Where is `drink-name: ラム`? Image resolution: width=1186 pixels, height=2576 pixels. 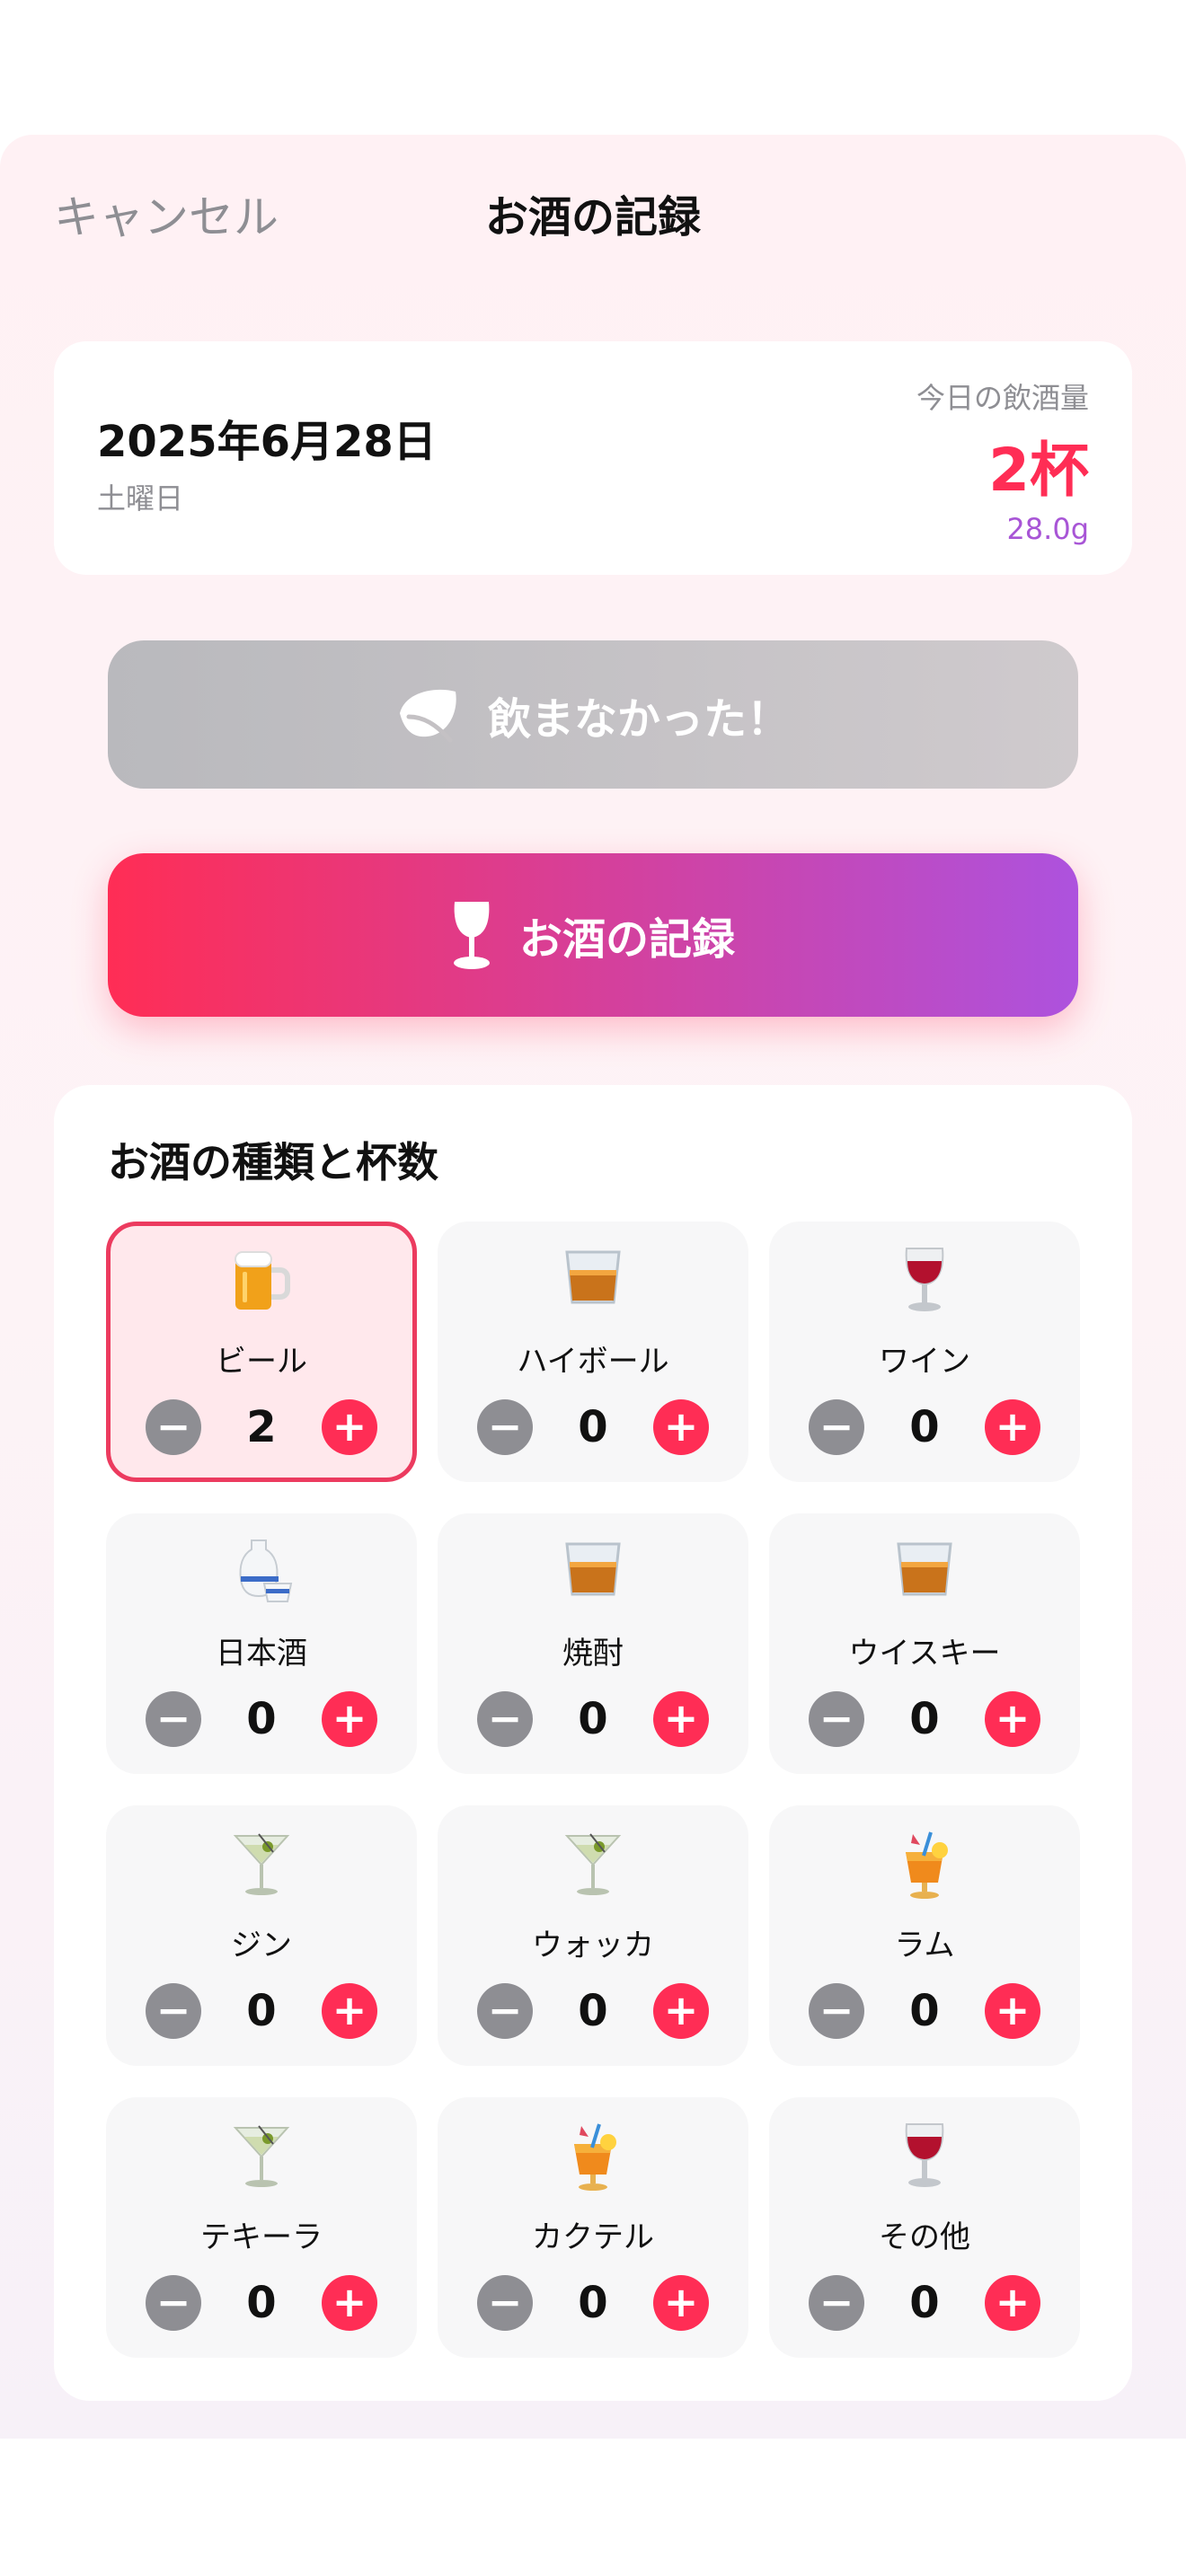
drink-name: ラム is located at coordinates (924, 1946).